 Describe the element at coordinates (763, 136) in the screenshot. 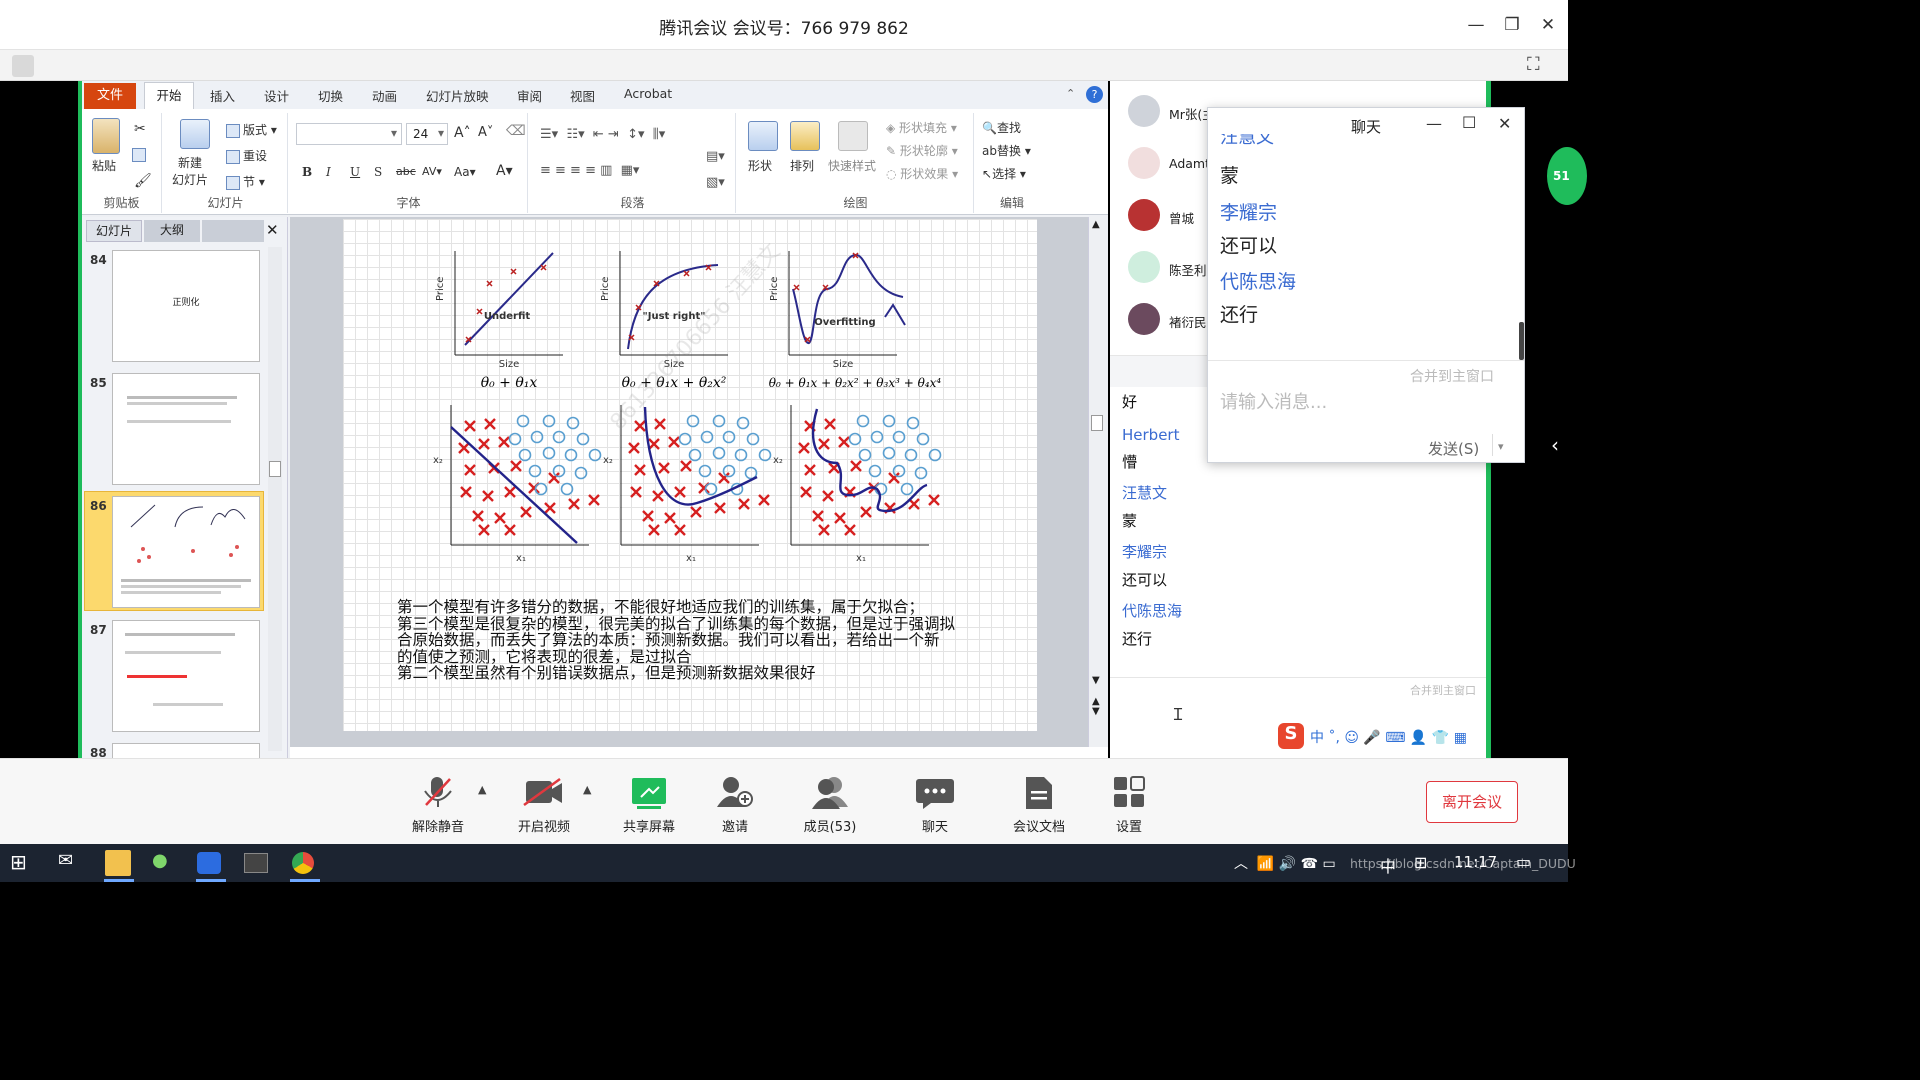

I see `shapes-icon` at that location.